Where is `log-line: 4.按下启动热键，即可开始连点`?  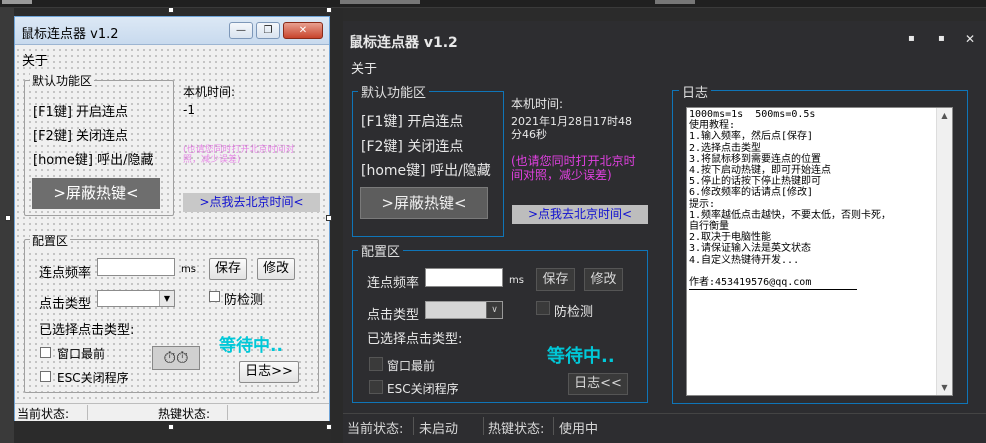
log-line: 4.按下启动热键，即可开始连点 is located at coordinates (760, 171).